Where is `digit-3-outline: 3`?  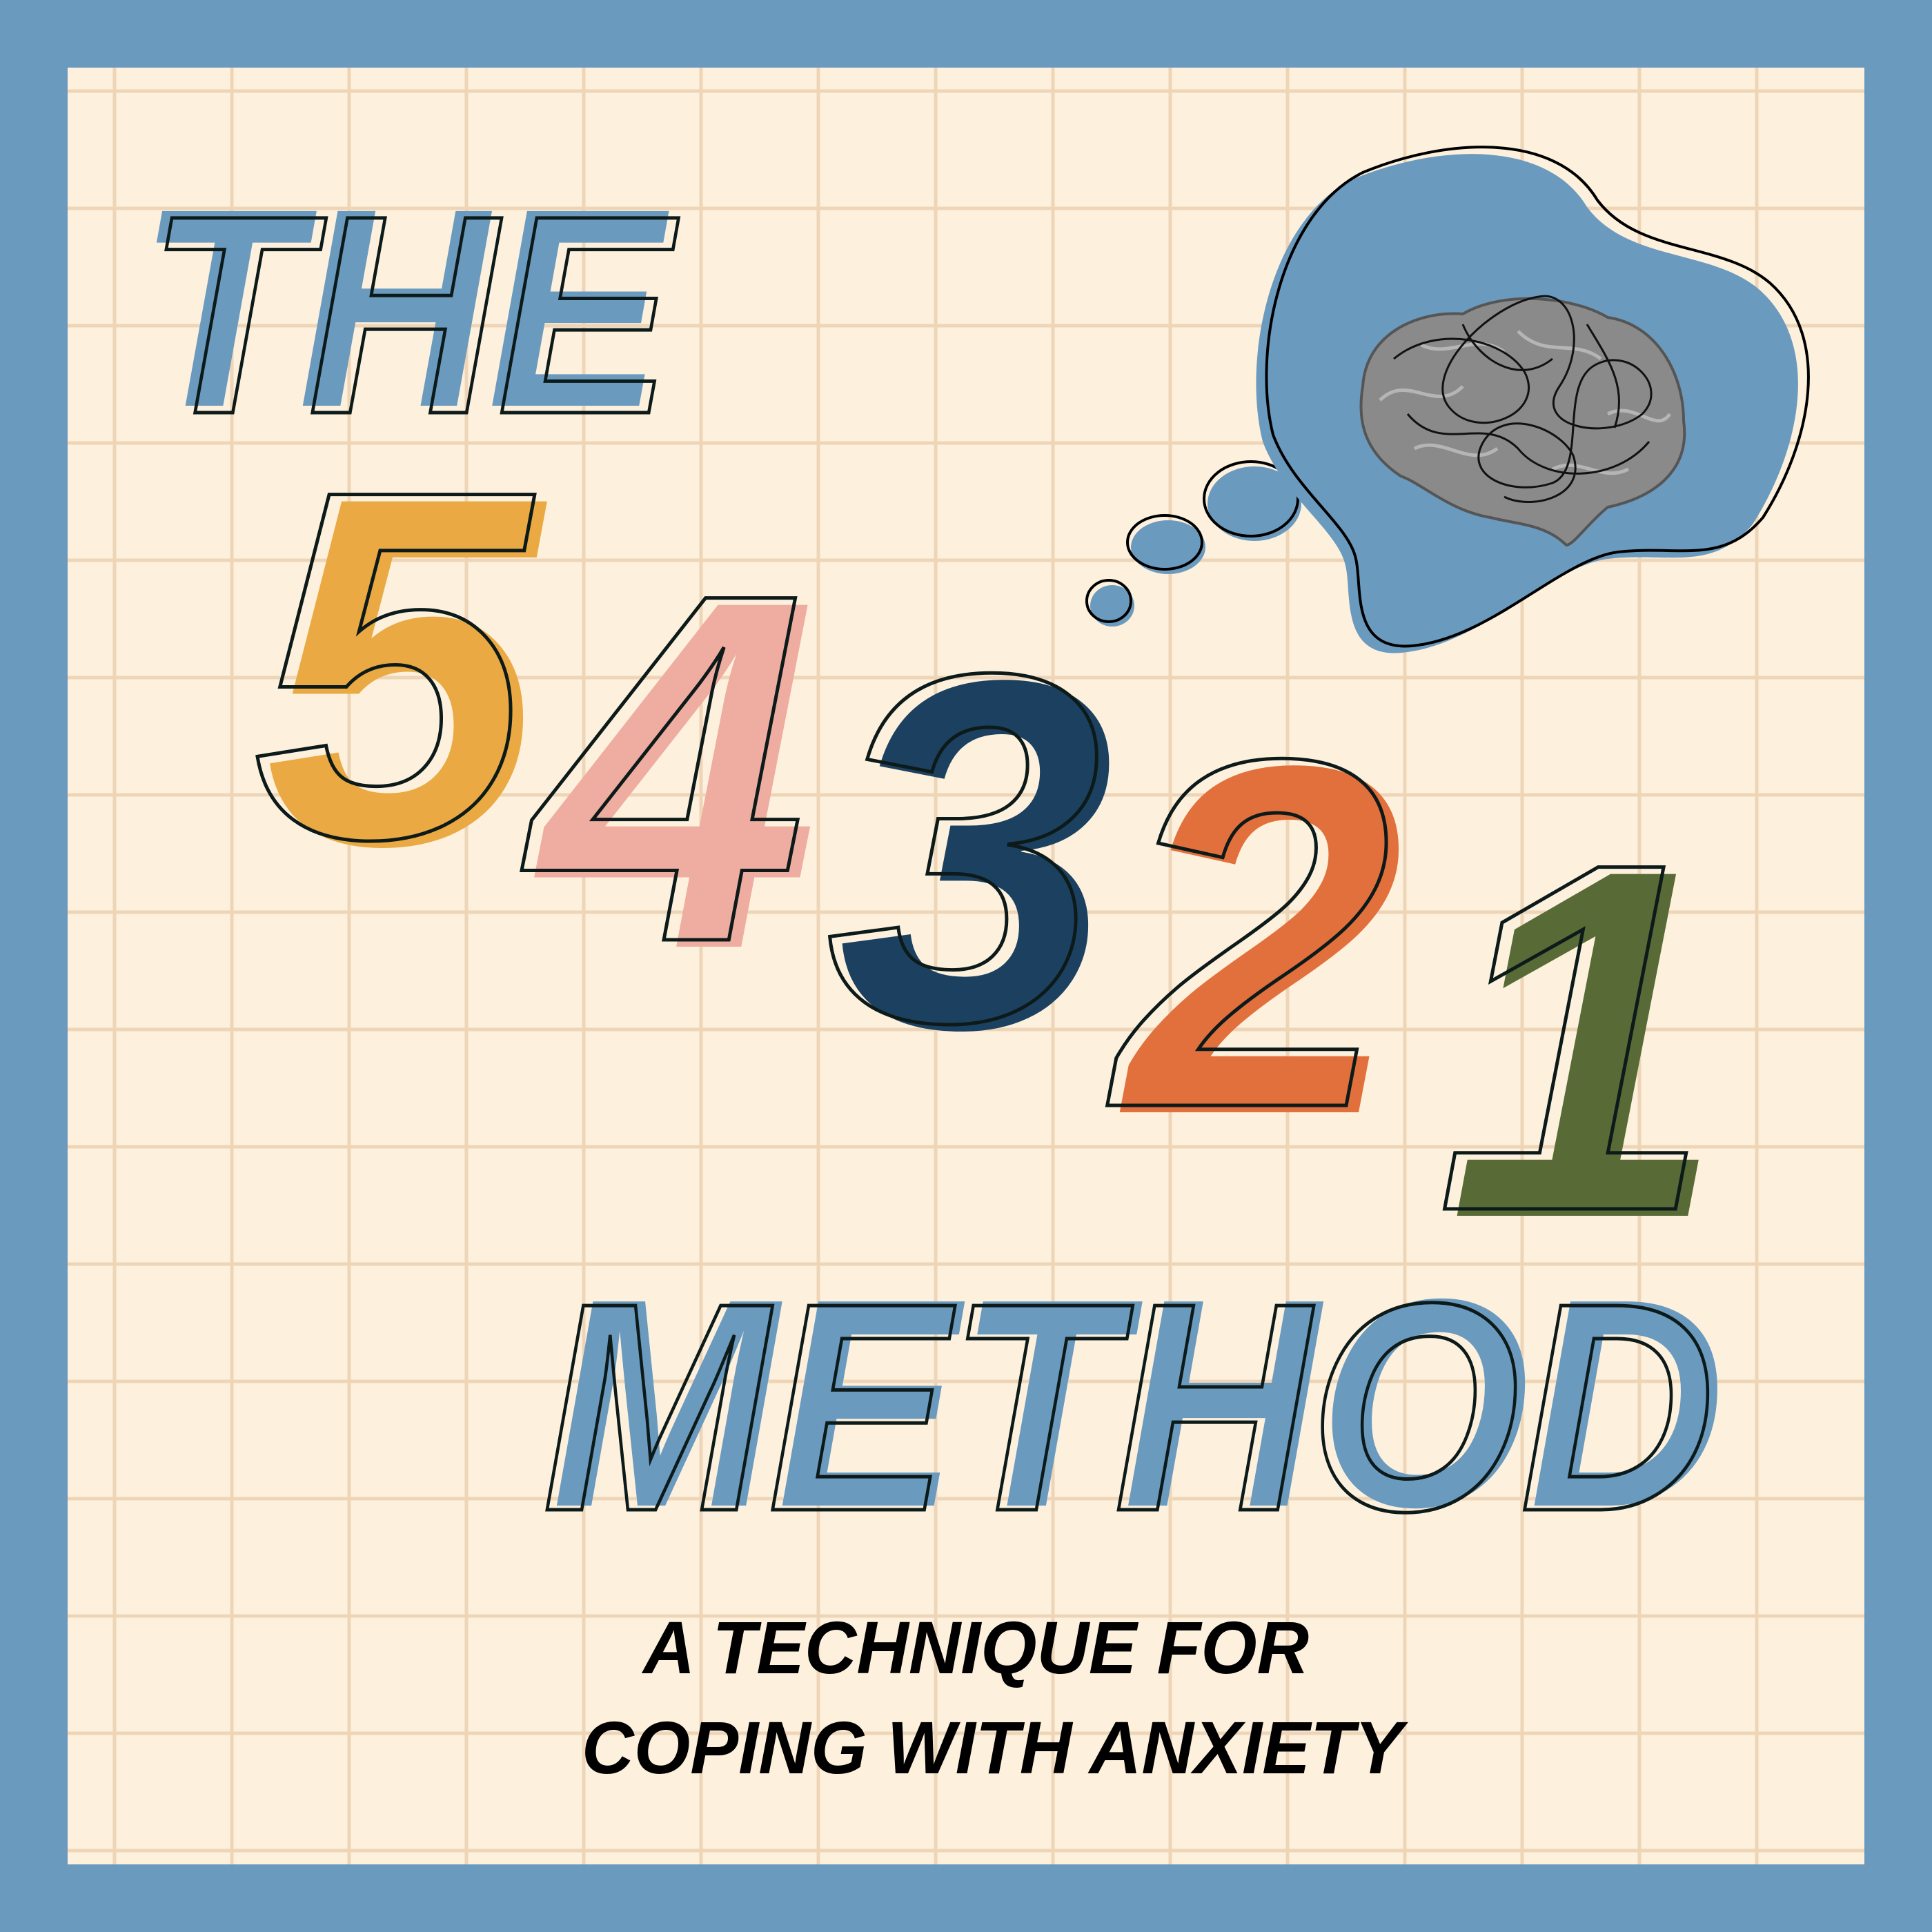 digit-3-outline: 3 is located at coordinates (964, 847).